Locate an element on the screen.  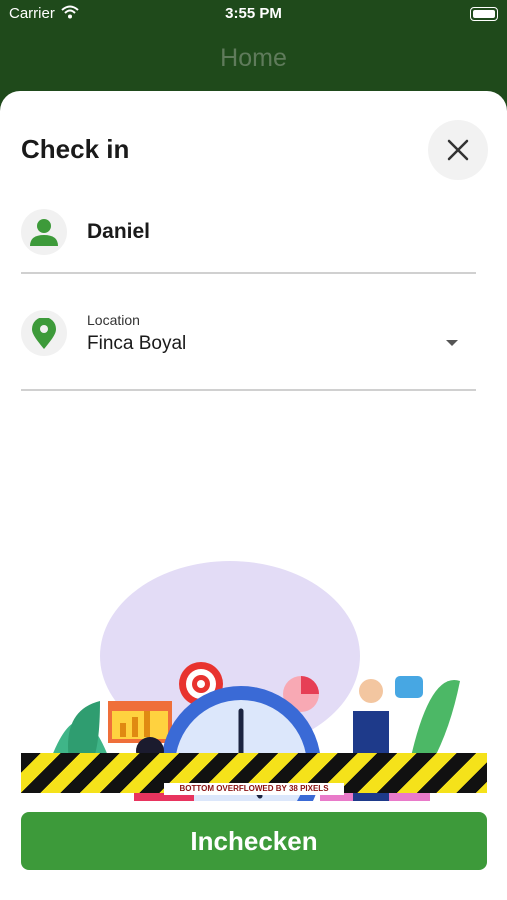
close-icon is located at coordinates (458, 150).